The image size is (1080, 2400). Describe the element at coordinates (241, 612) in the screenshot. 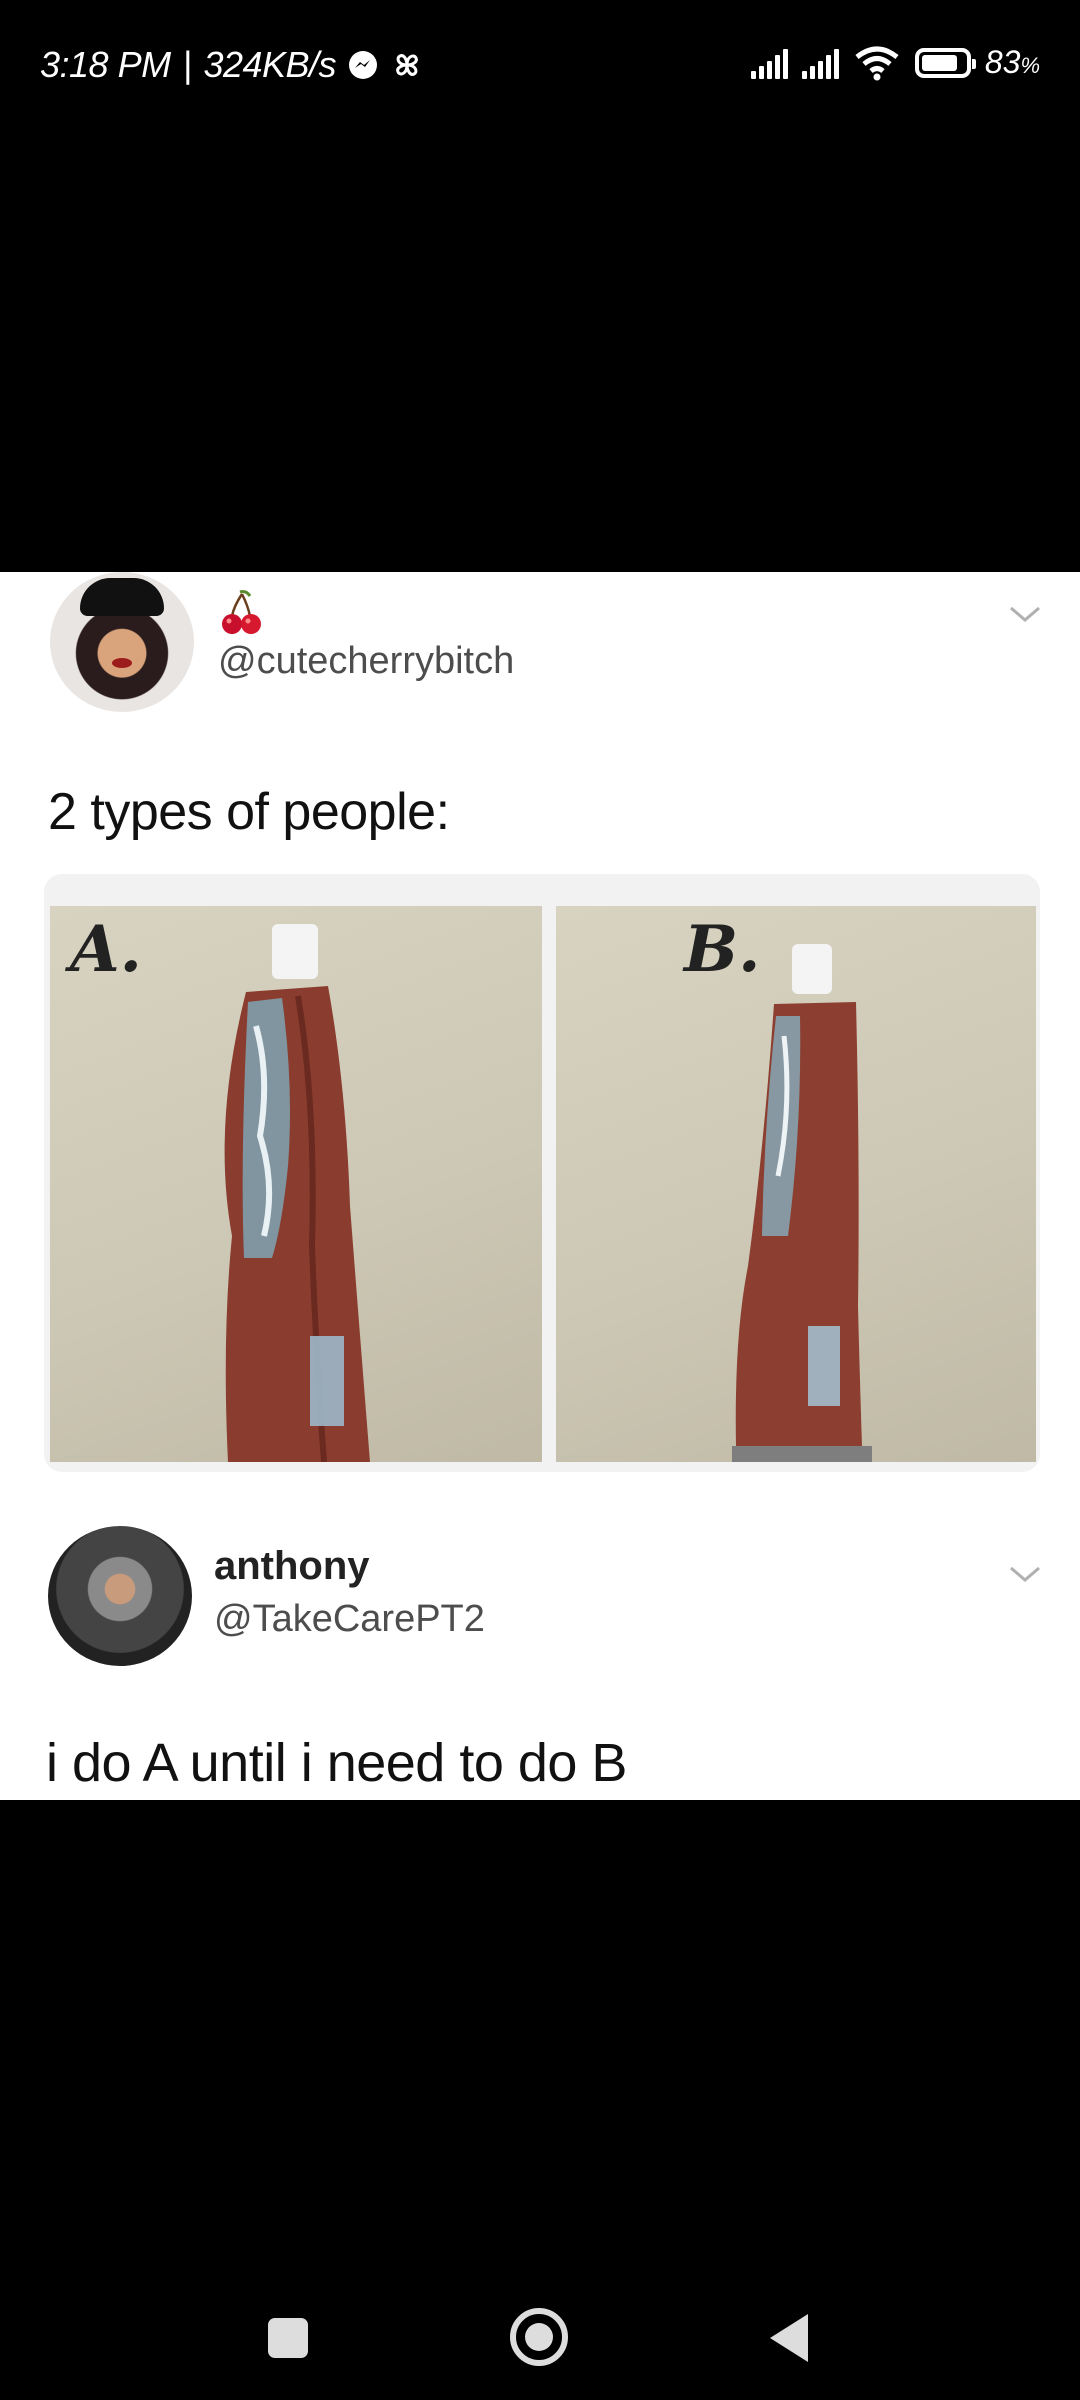

I see `cherry-icon` at that location.